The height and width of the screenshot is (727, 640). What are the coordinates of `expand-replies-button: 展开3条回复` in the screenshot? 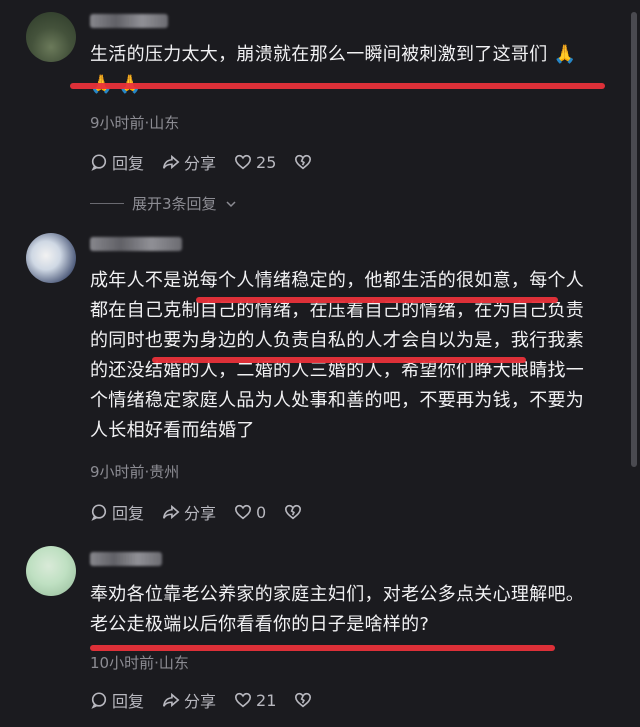 It's located at (163, 203).